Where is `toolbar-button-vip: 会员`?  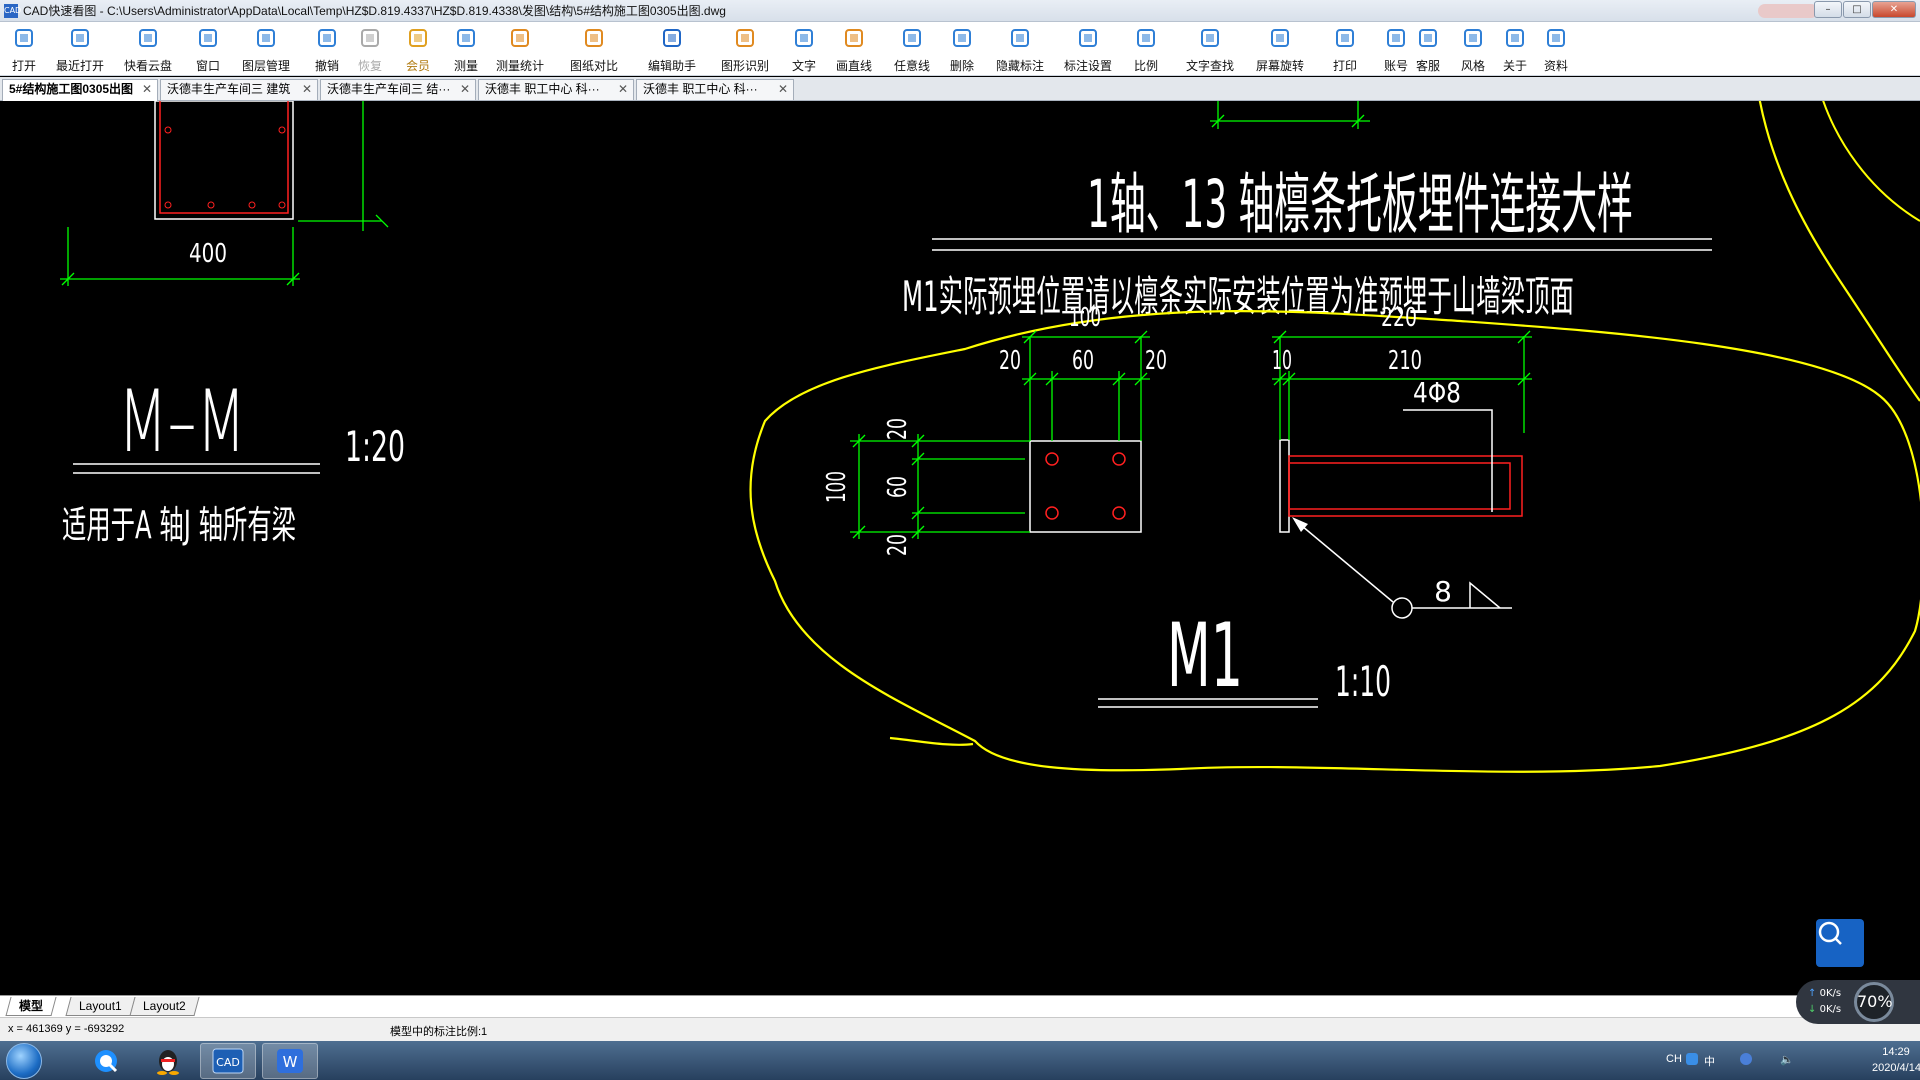 toolbar-button-vip: 会员 is located at coordinates (418, 49).